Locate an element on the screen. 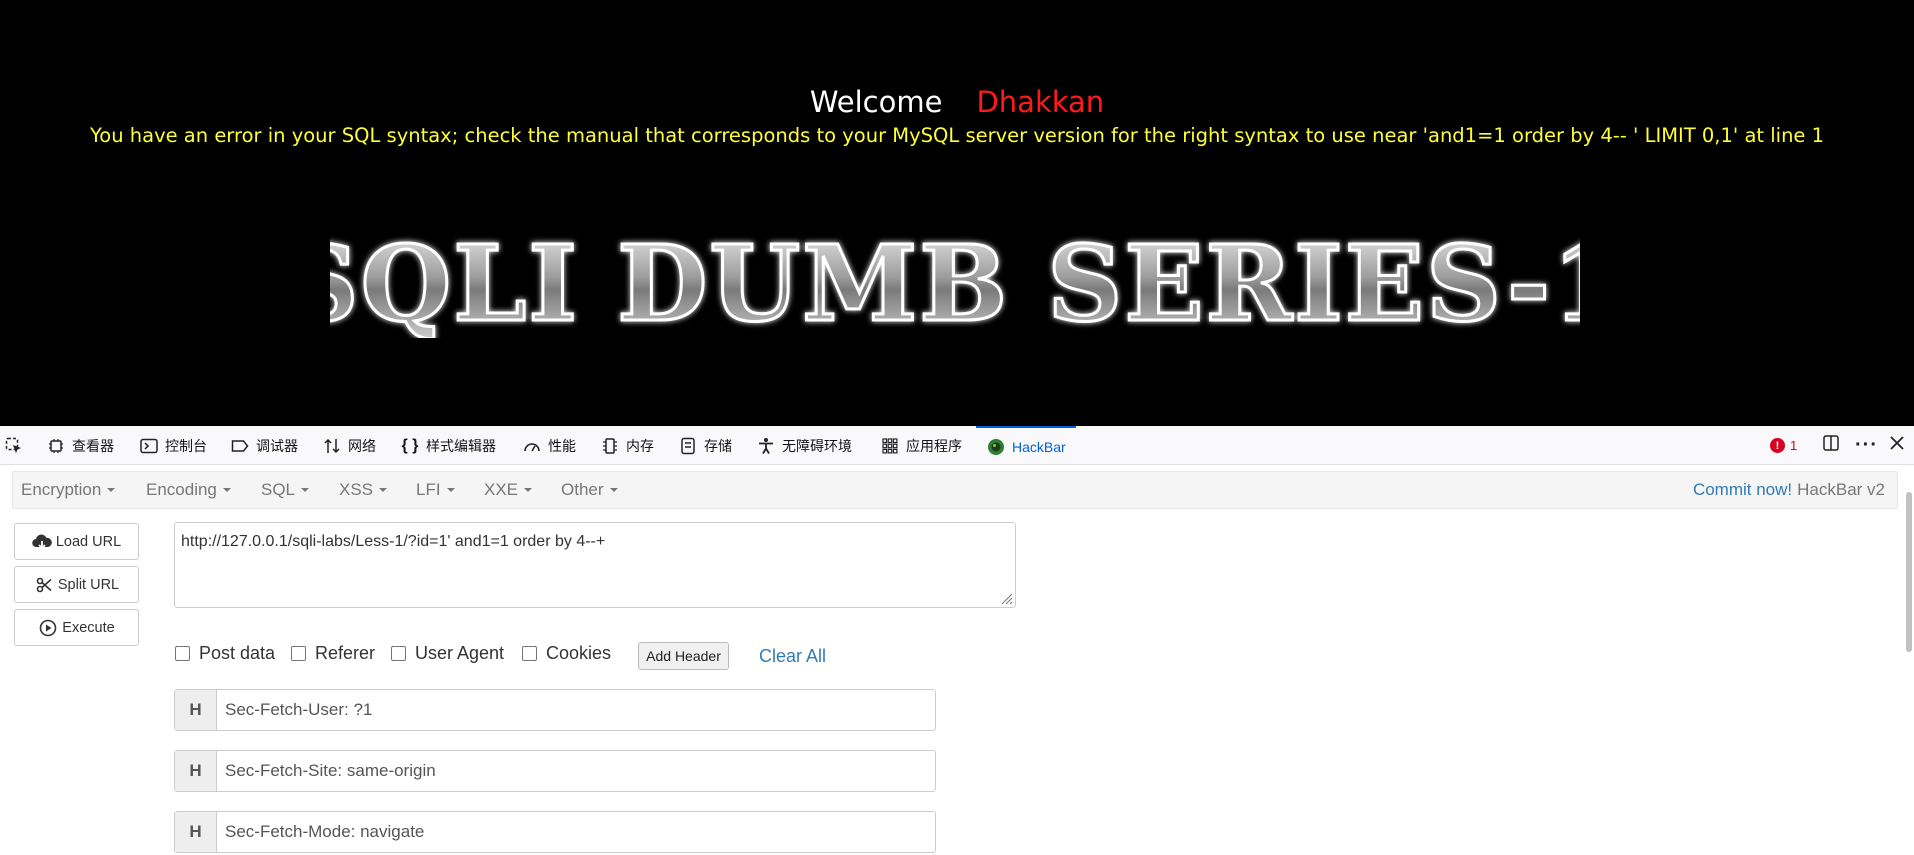 The height and width of the screenshot is (855, 1914). menu-label: Other is located at coordinates (582, 489).